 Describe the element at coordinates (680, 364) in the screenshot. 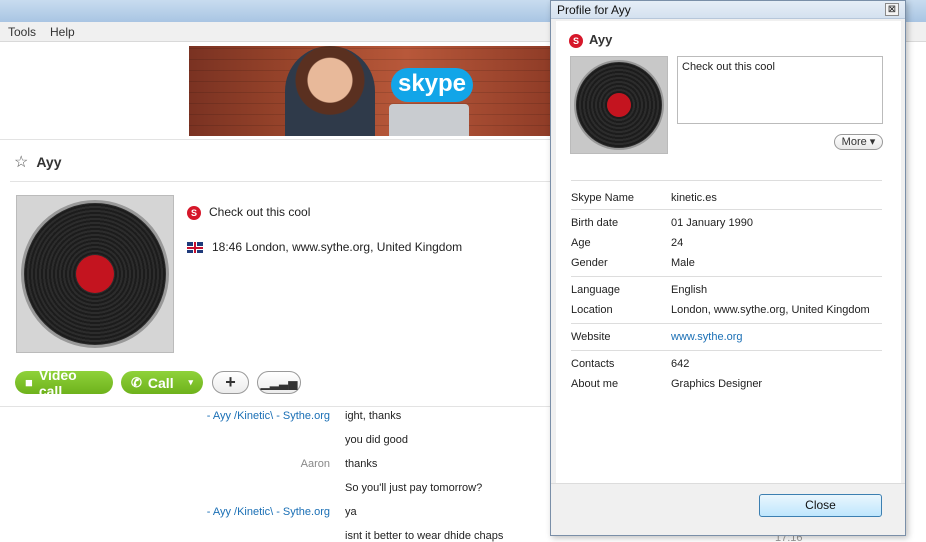

I see `field-value-contacts: 642` at that location.